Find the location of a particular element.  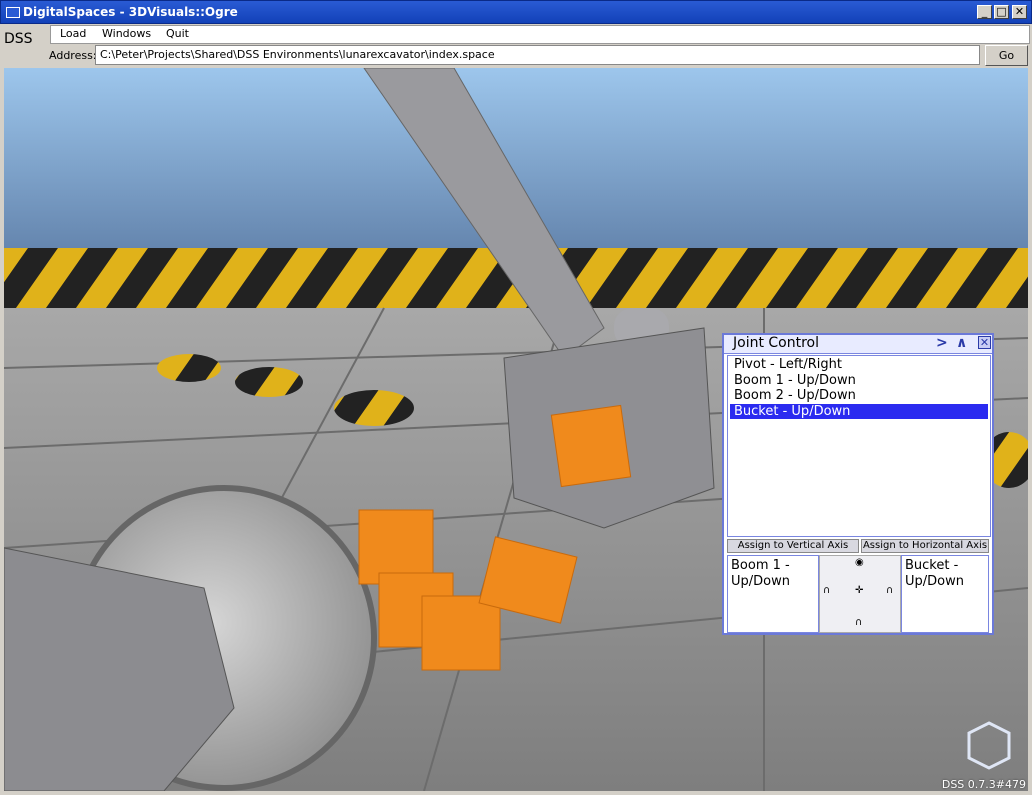

chevron-right-icon: > is located at coordinates (942, 343).